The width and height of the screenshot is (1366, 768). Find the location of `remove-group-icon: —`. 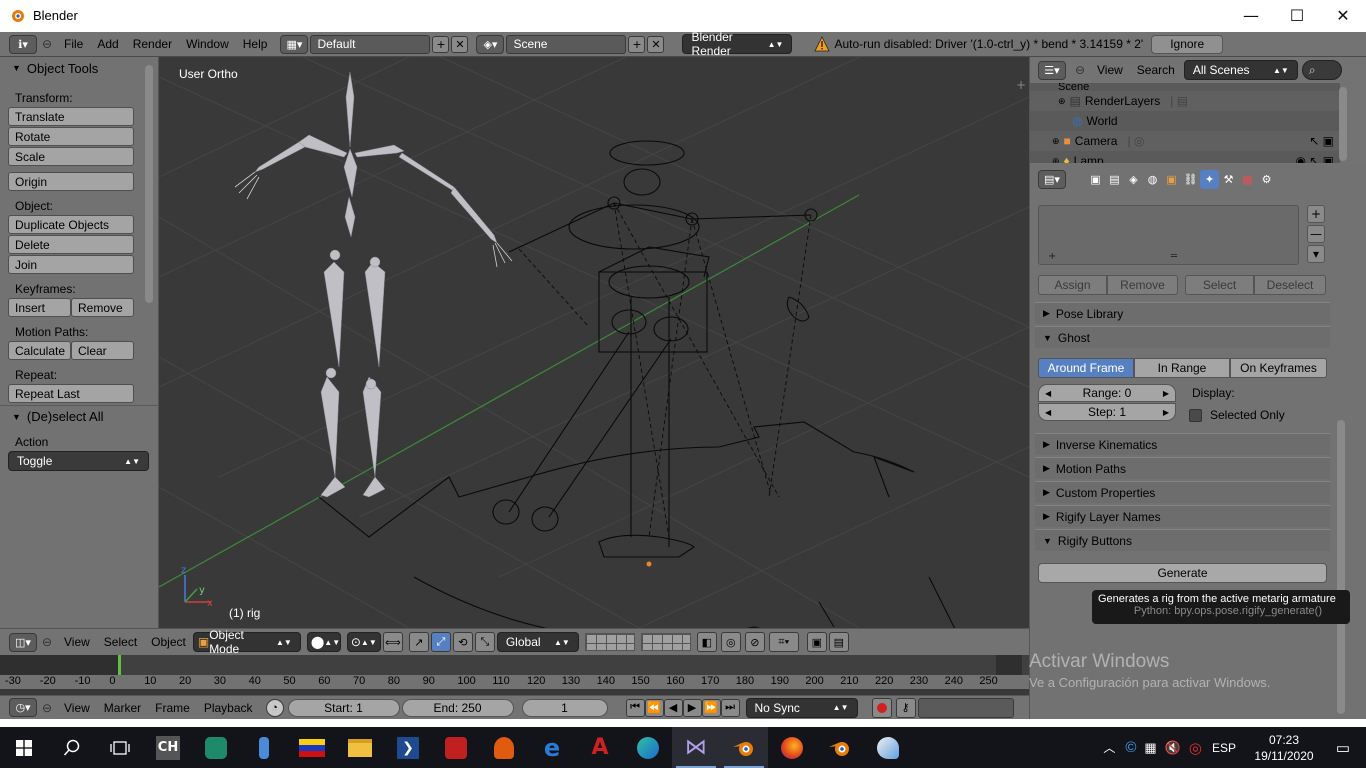

remove-group-icon: — is located at coordinates (1316, 234).